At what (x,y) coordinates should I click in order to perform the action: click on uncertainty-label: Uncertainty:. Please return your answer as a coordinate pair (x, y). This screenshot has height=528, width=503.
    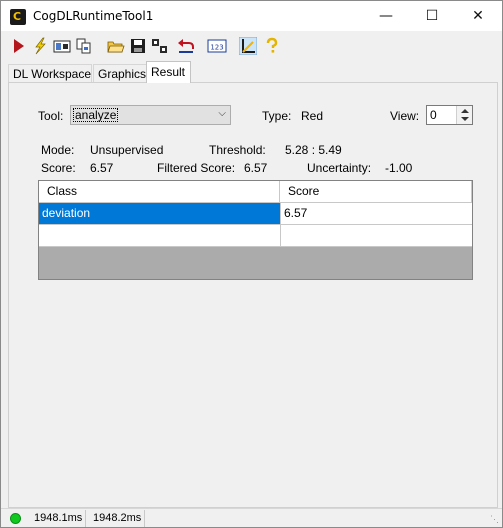
    Looking at the image, I should click on (339, 168).